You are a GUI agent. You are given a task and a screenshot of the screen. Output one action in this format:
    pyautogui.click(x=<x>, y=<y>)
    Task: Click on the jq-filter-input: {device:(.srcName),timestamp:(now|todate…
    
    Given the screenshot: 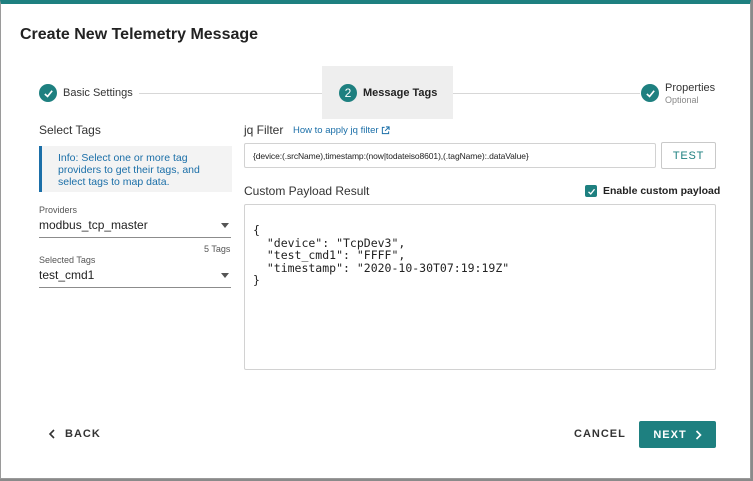 What is the action you would take?
    pyautogui.click(x=450, y=155)
    